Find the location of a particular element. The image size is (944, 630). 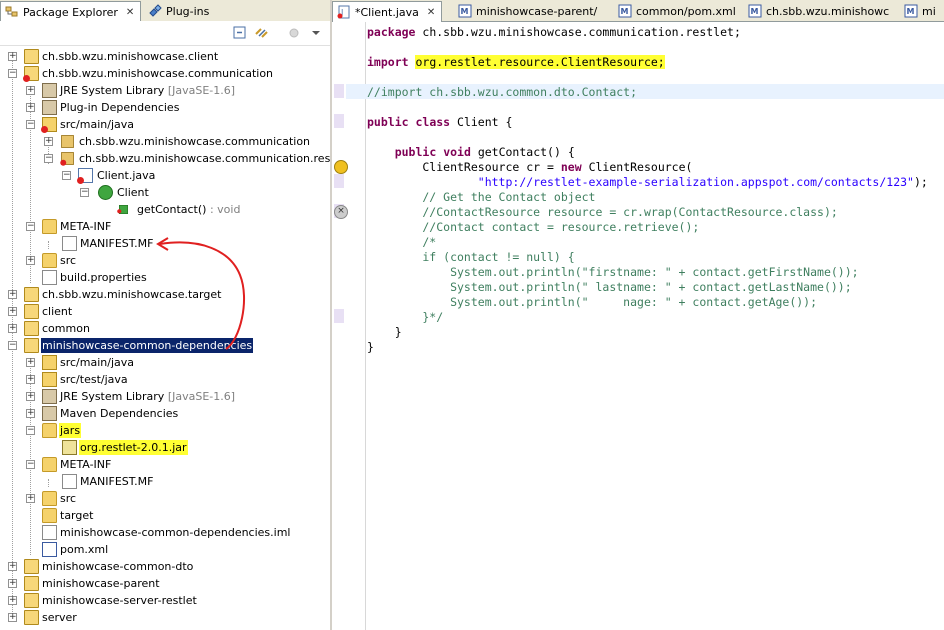

annotation-ruler: × is located at coordinates (340, 326).